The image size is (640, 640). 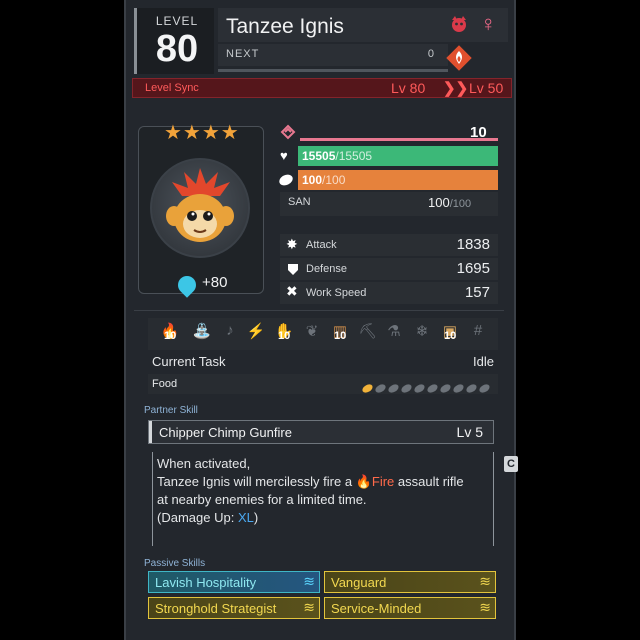 I want to click on passive-skill-service-minded: Service-Minded ≋, so click(x=410, y=608).